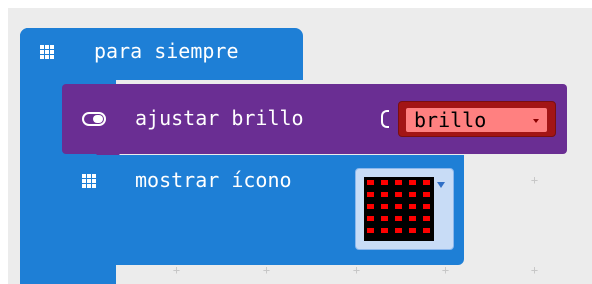  What do you see at coordinates (68, 274) in the screenshot?
I see `forever-block-foot` at bounding box center [68, 274].